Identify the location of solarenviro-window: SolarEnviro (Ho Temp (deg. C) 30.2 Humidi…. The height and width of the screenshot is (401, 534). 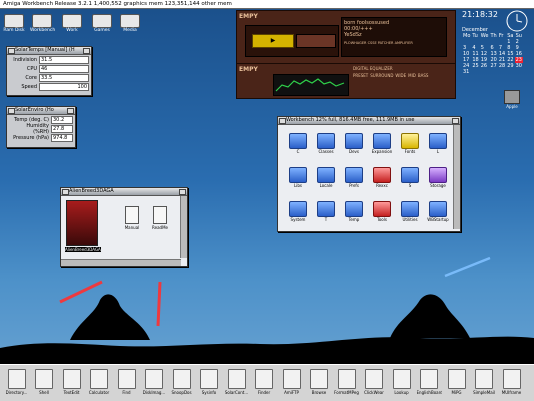
(41, 127).